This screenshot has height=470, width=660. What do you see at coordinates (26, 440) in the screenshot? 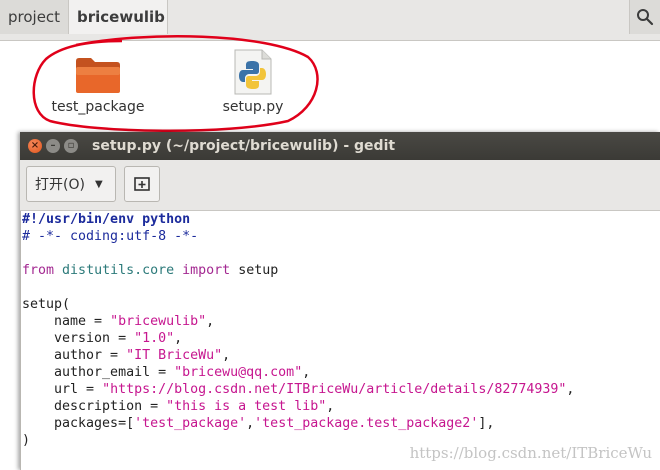
I see `code-text: )` at bounding box center [26, 440].